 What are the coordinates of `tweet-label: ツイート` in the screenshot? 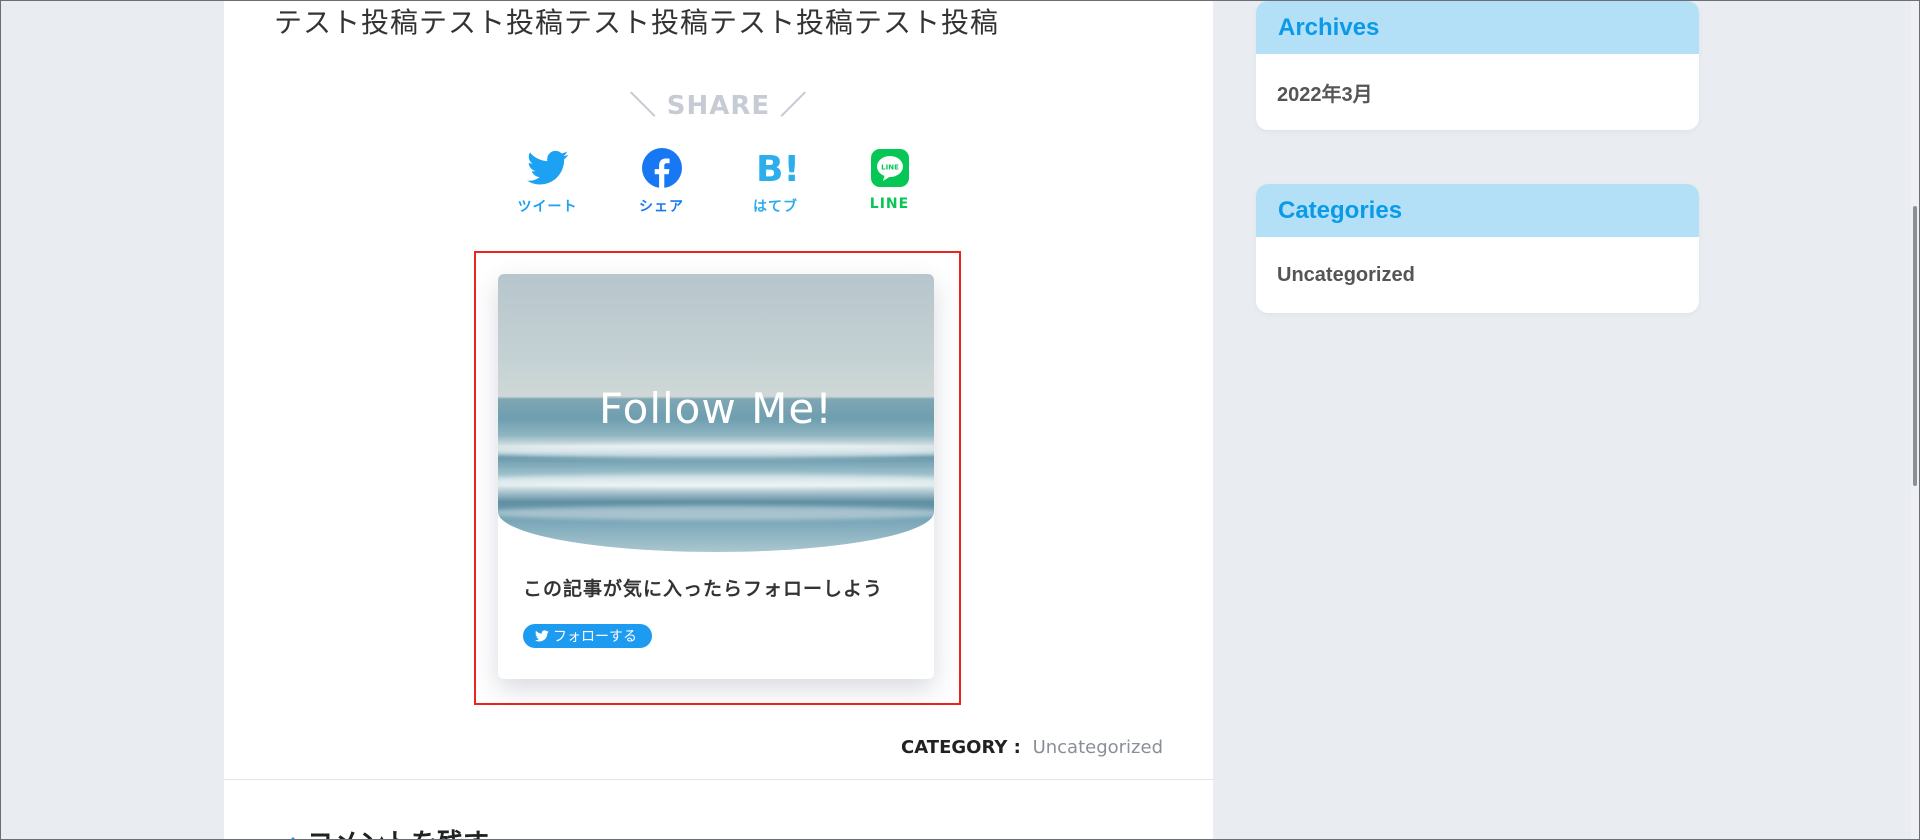 It's located at (547, 207).